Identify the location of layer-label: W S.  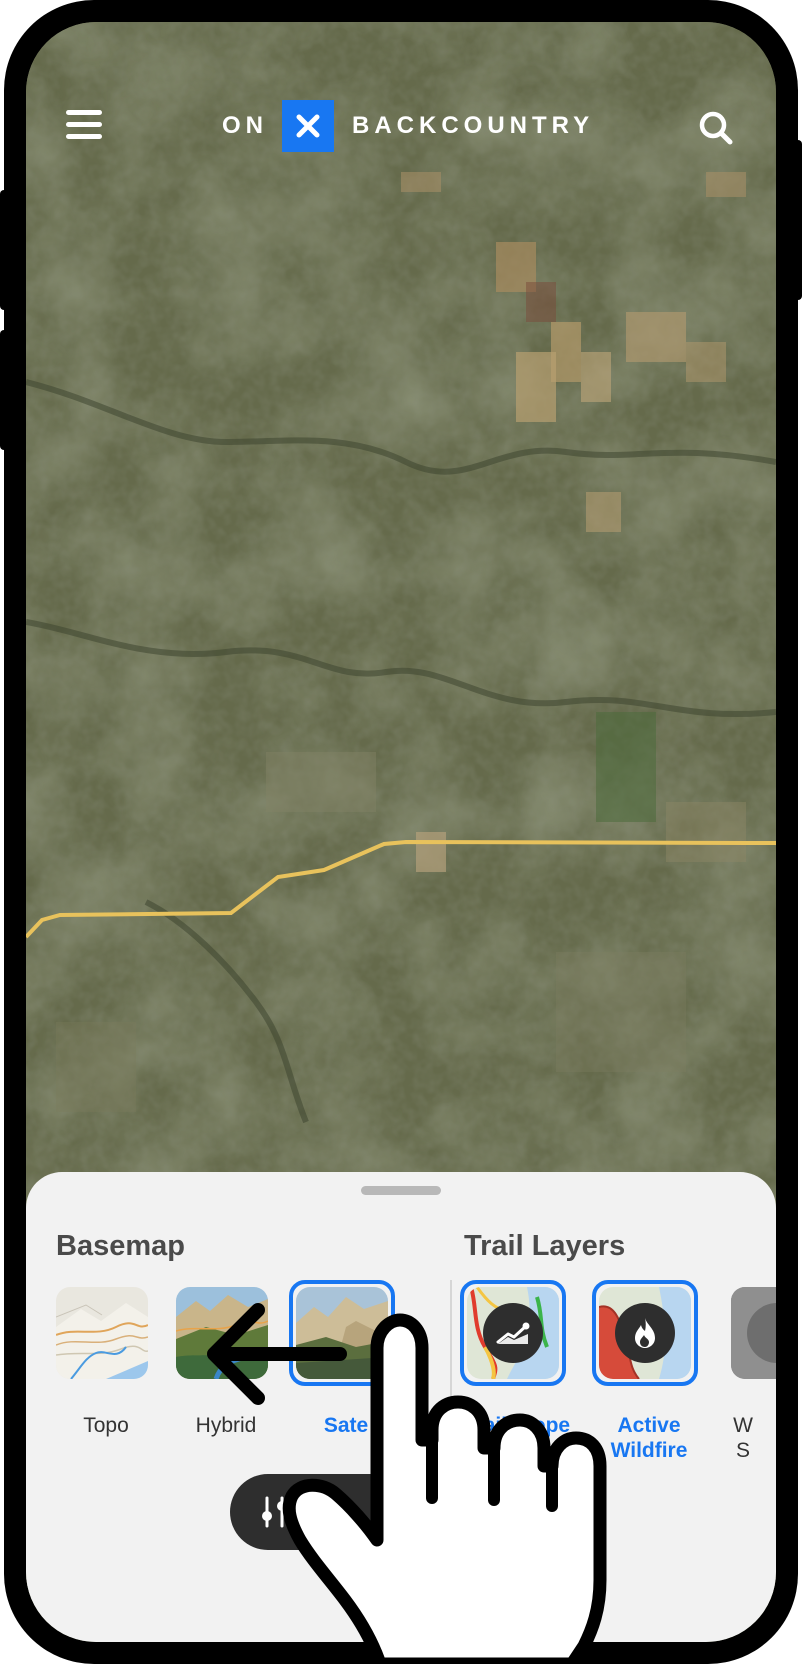
(743, 1438).